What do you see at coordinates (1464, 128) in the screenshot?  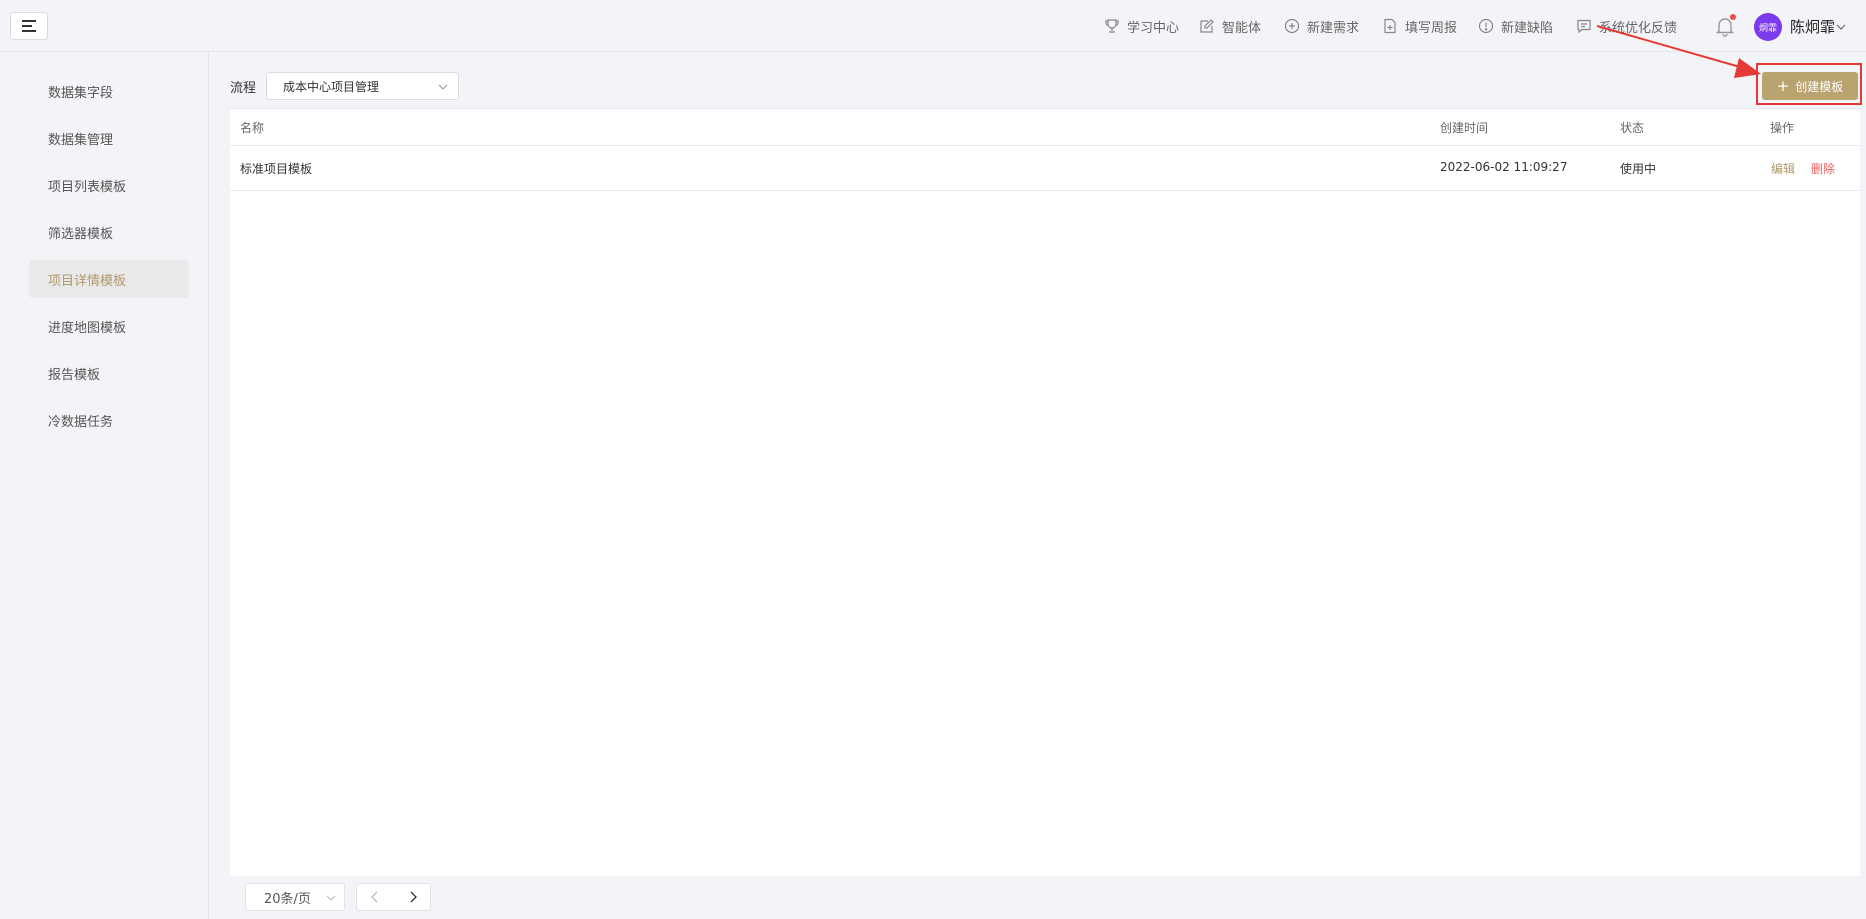 I see `header-created-time: 创建时间` at bounding box center [1464, 128].